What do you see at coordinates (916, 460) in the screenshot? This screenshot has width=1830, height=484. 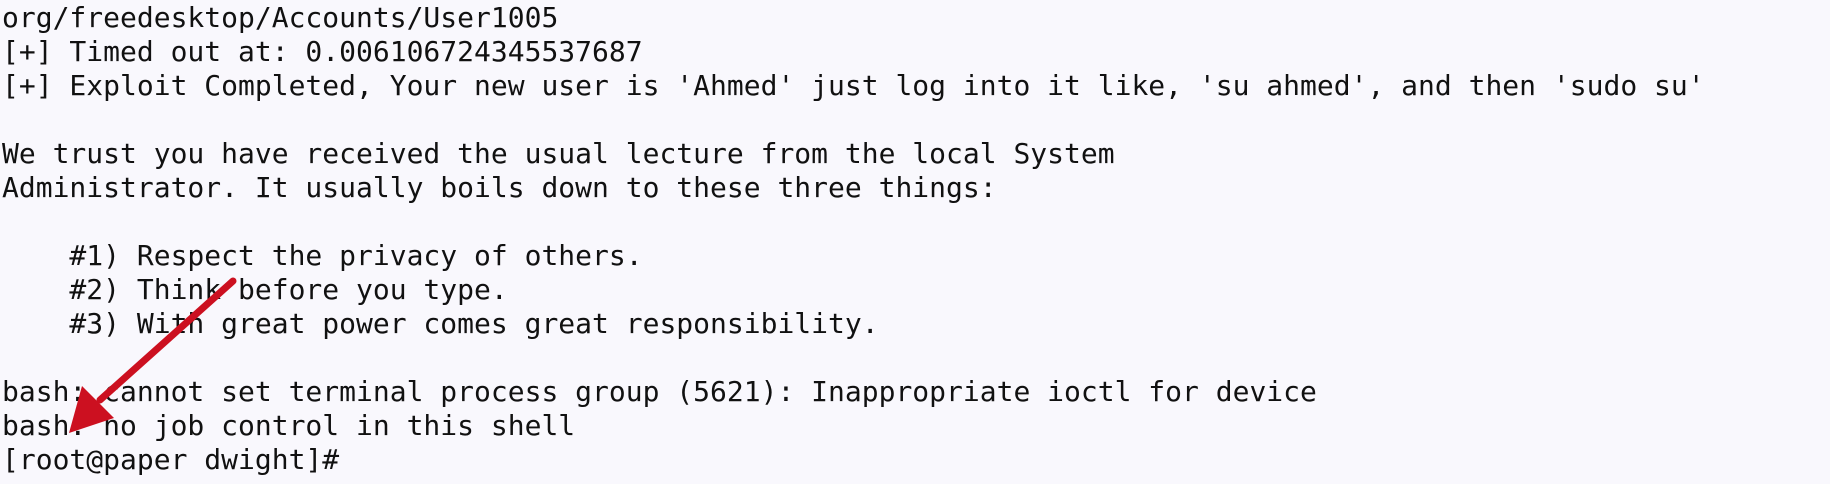 I see `terminal-root-prompt: [root@paper dwight]#` at bounding box center [916, 460].